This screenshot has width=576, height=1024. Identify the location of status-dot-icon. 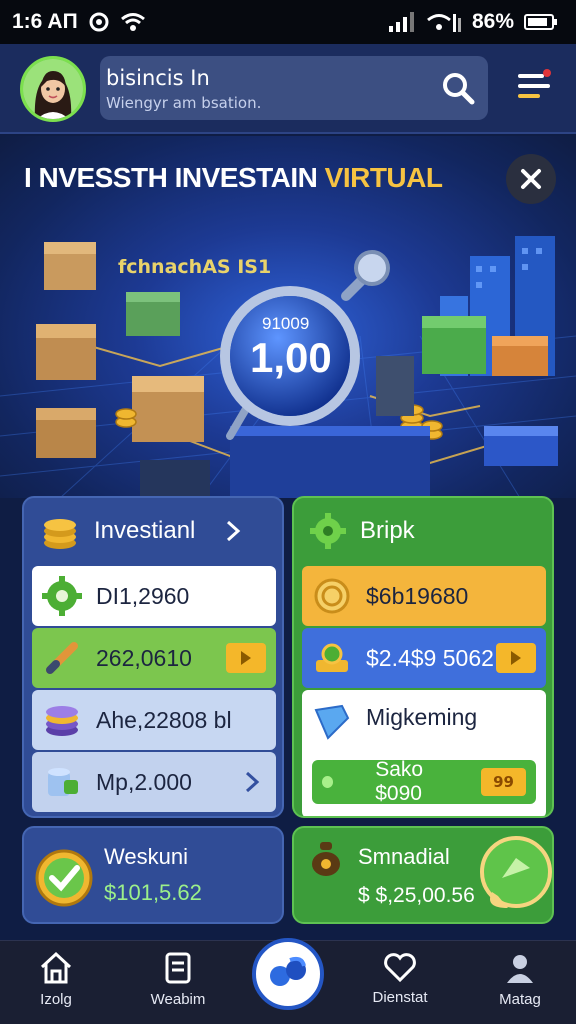
(328, 782).